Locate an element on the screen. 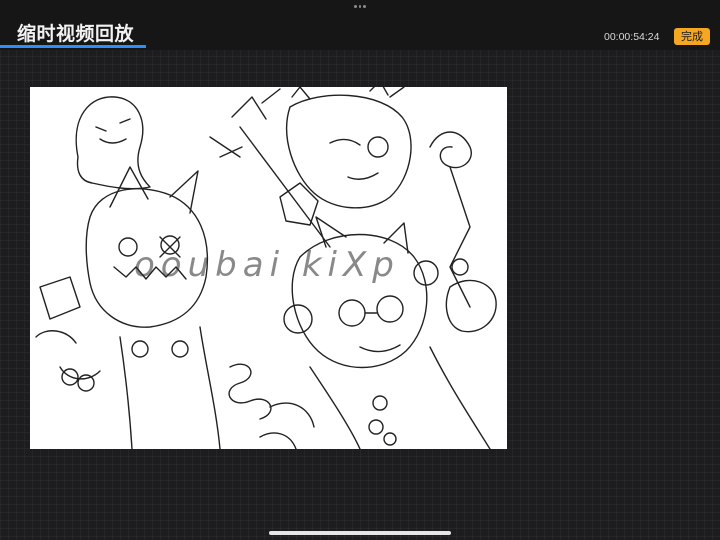  done-button: 完成 is located at coordinates (692, 36).